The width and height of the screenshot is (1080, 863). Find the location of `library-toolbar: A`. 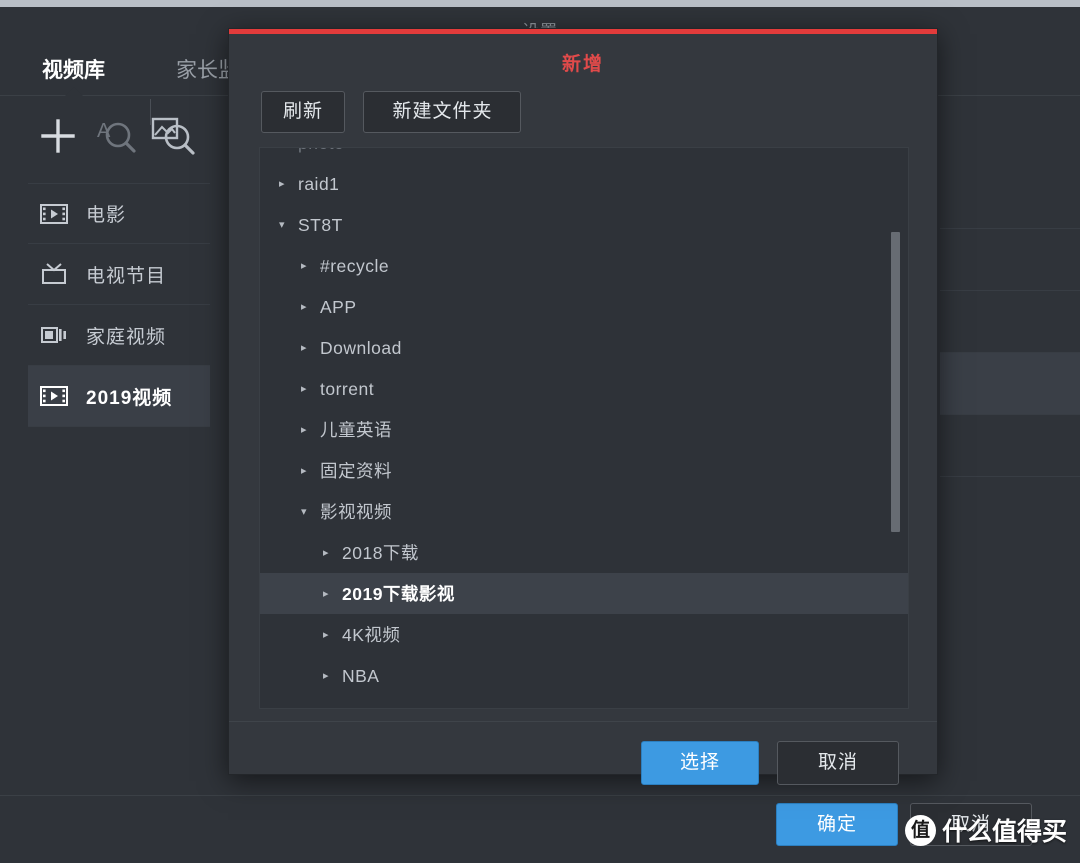

library-toolbar: A is located at coordinates (105, 136).